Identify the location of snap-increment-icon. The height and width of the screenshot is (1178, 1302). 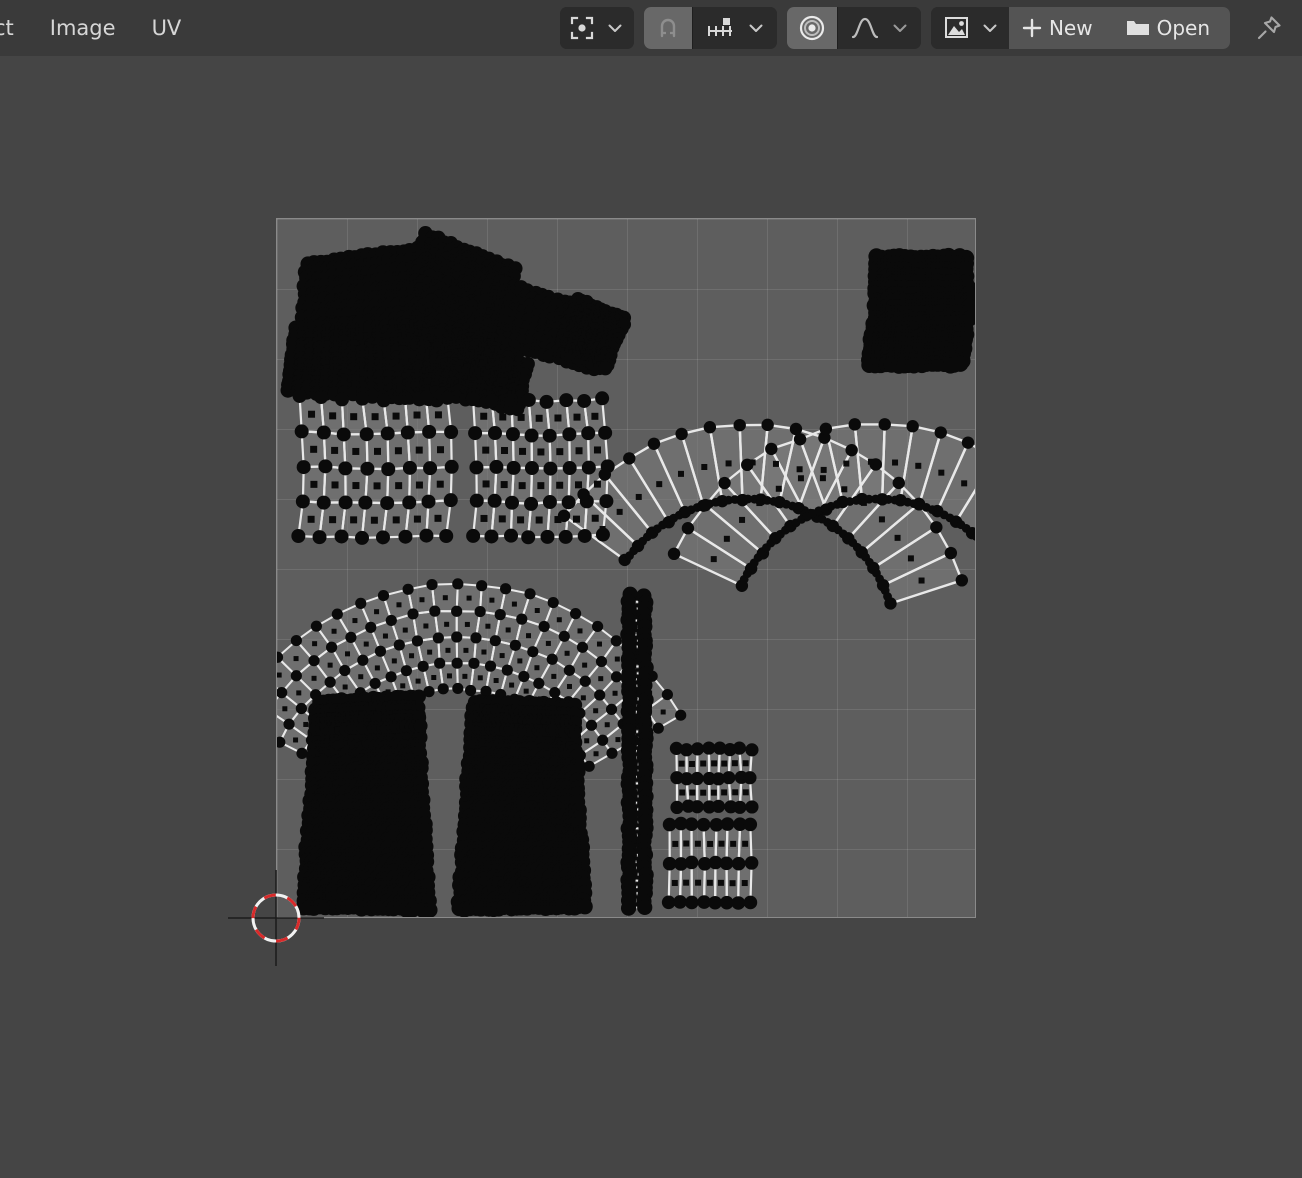
(719, 27).